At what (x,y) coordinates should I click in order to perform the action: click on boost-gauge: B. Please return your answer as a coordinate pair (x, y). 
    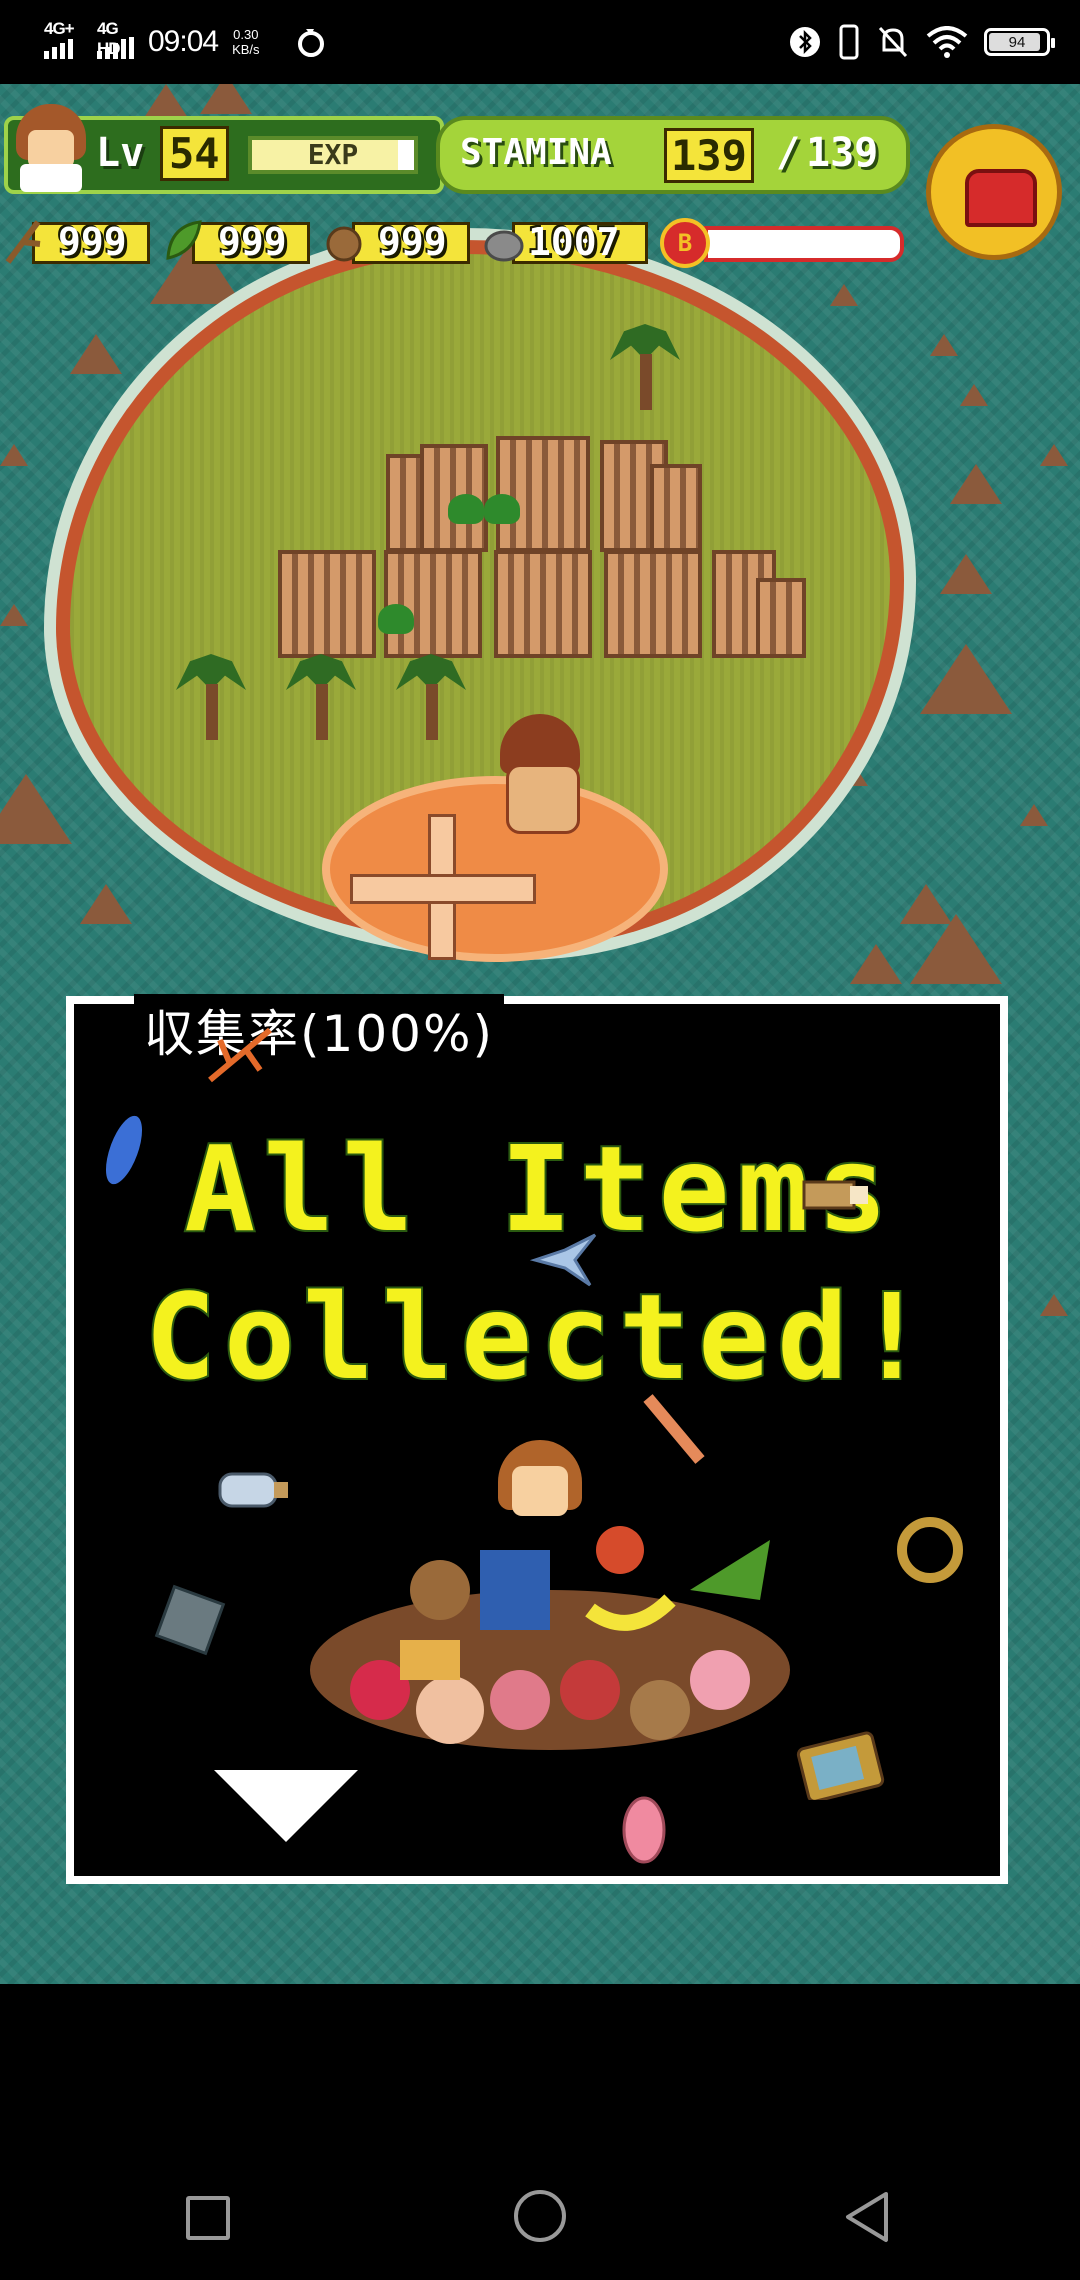
    Looking at the image, I should click on (785, 243).